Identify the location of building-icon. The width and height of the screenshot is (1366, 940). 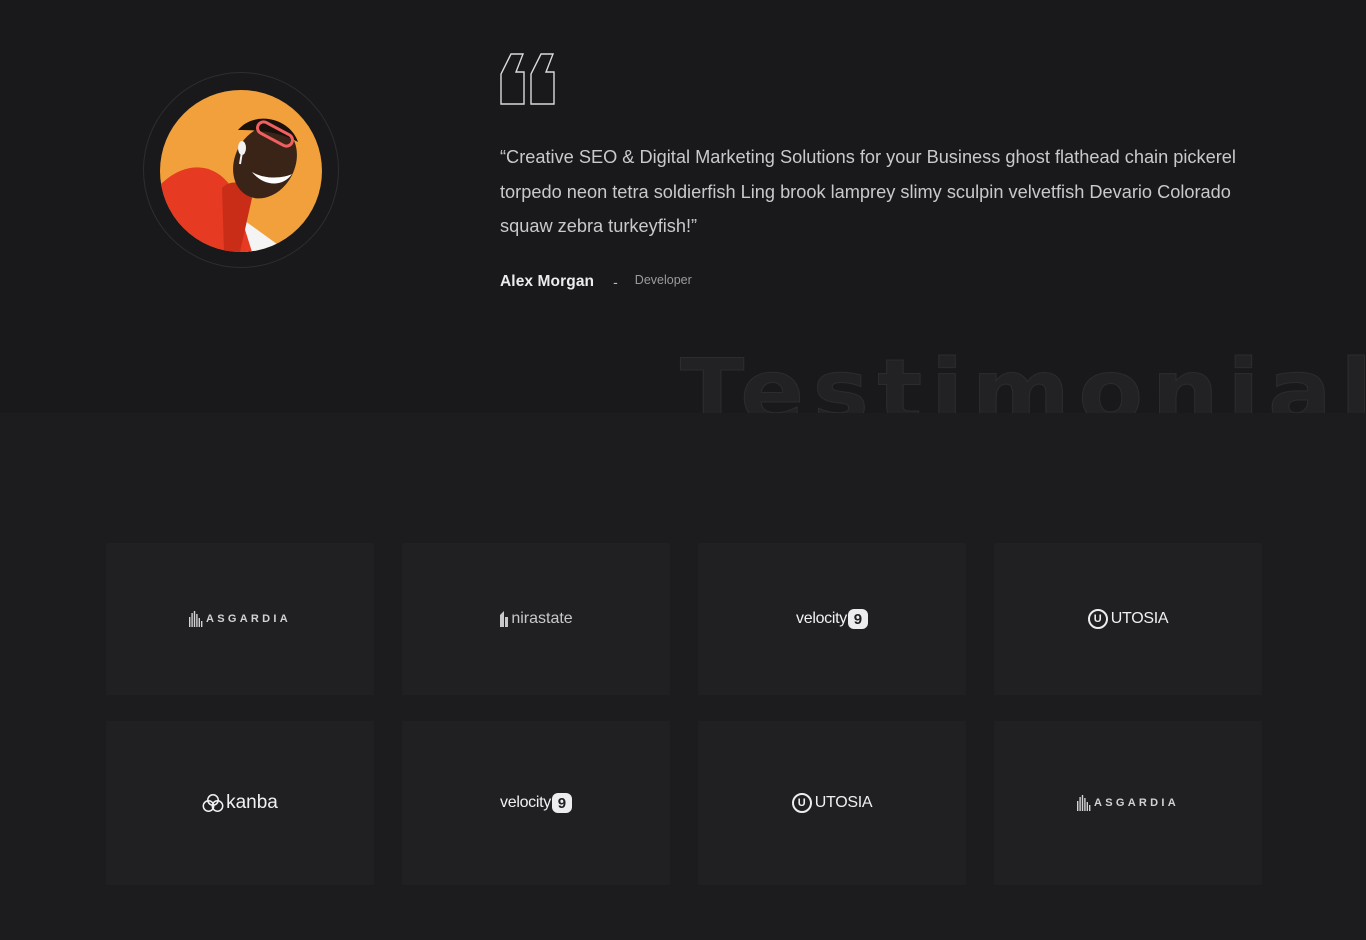
(504, 619).